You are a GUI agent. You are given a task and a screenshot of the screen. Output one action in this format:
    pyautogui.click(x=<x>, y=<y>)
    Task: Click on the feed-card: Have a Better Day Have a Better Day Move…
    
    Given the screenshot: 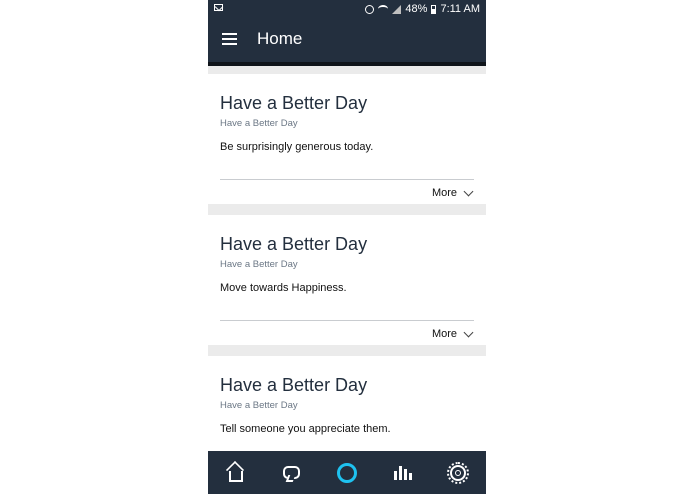 What is the action you would take?
    pyautogui.click(x=347, y=280)
    